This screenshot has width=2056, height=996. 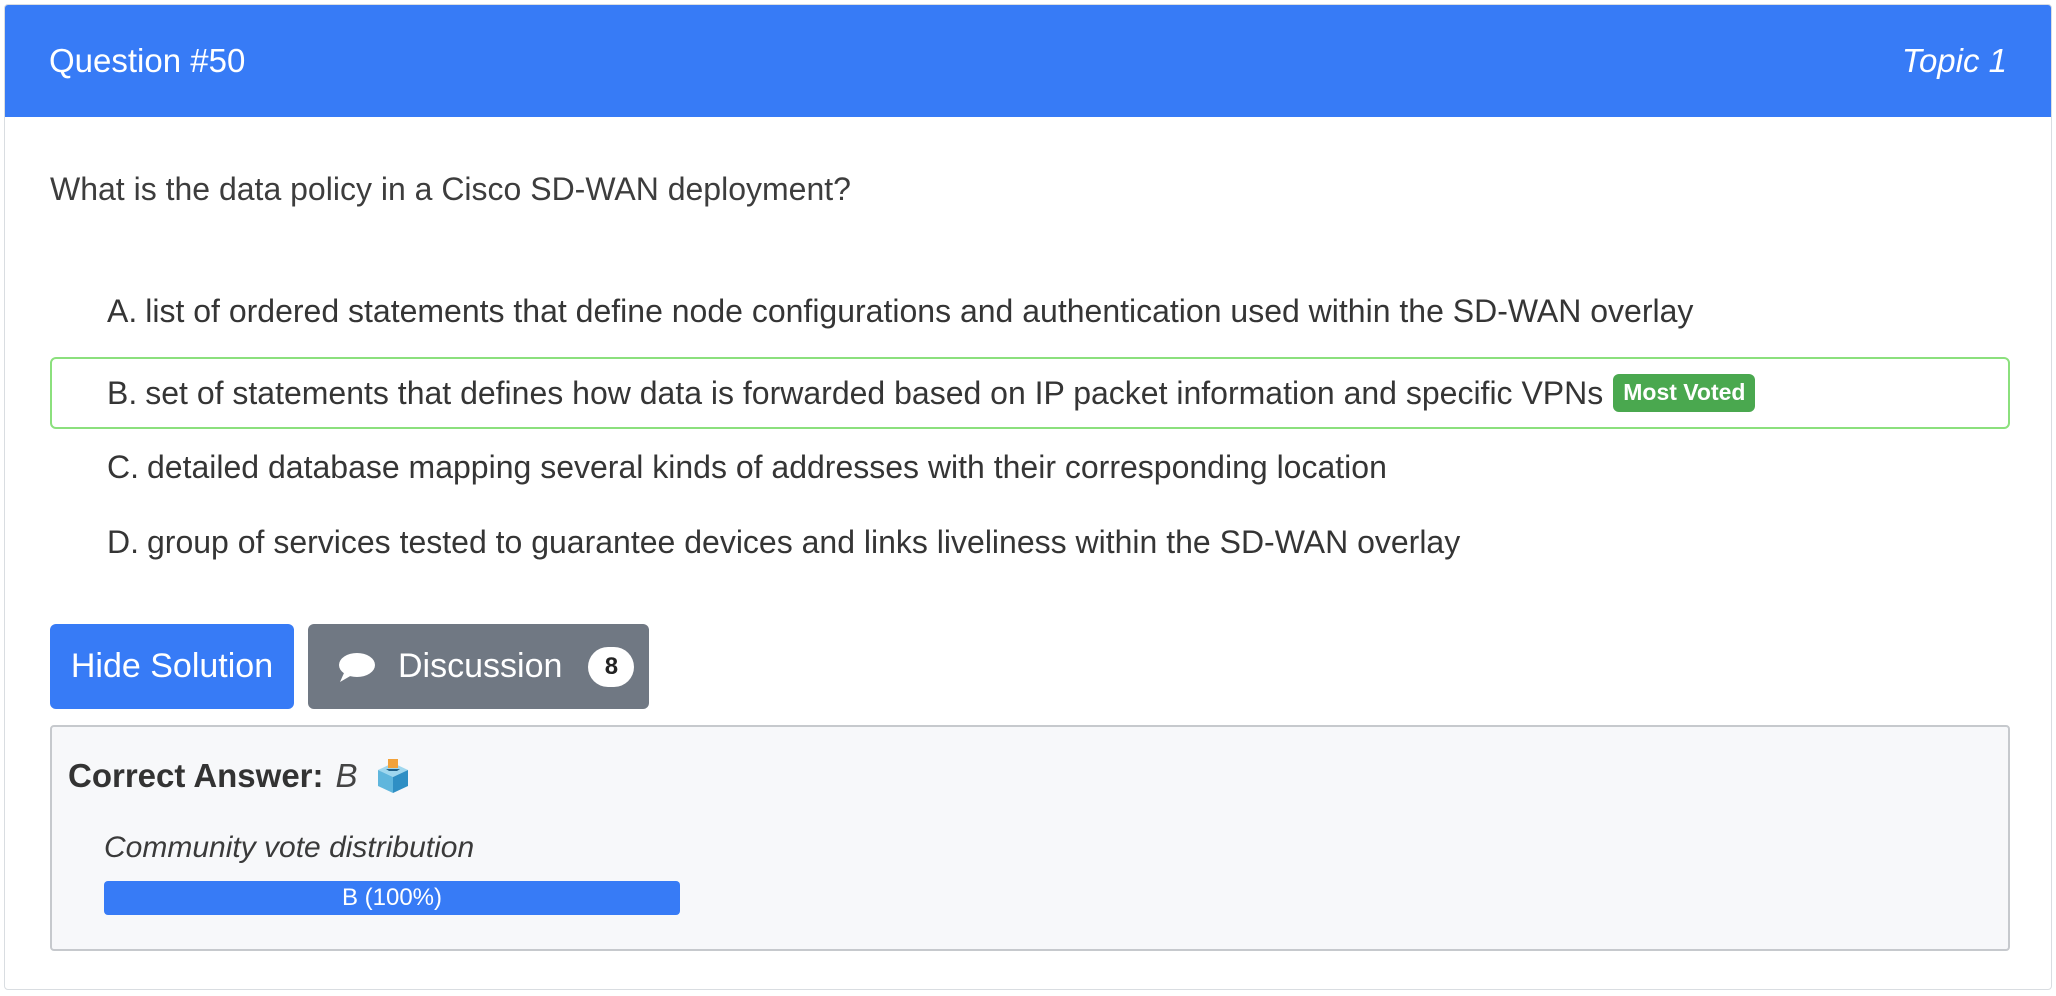 I want to click on choice-letter: D., so click(x=123, y=541).